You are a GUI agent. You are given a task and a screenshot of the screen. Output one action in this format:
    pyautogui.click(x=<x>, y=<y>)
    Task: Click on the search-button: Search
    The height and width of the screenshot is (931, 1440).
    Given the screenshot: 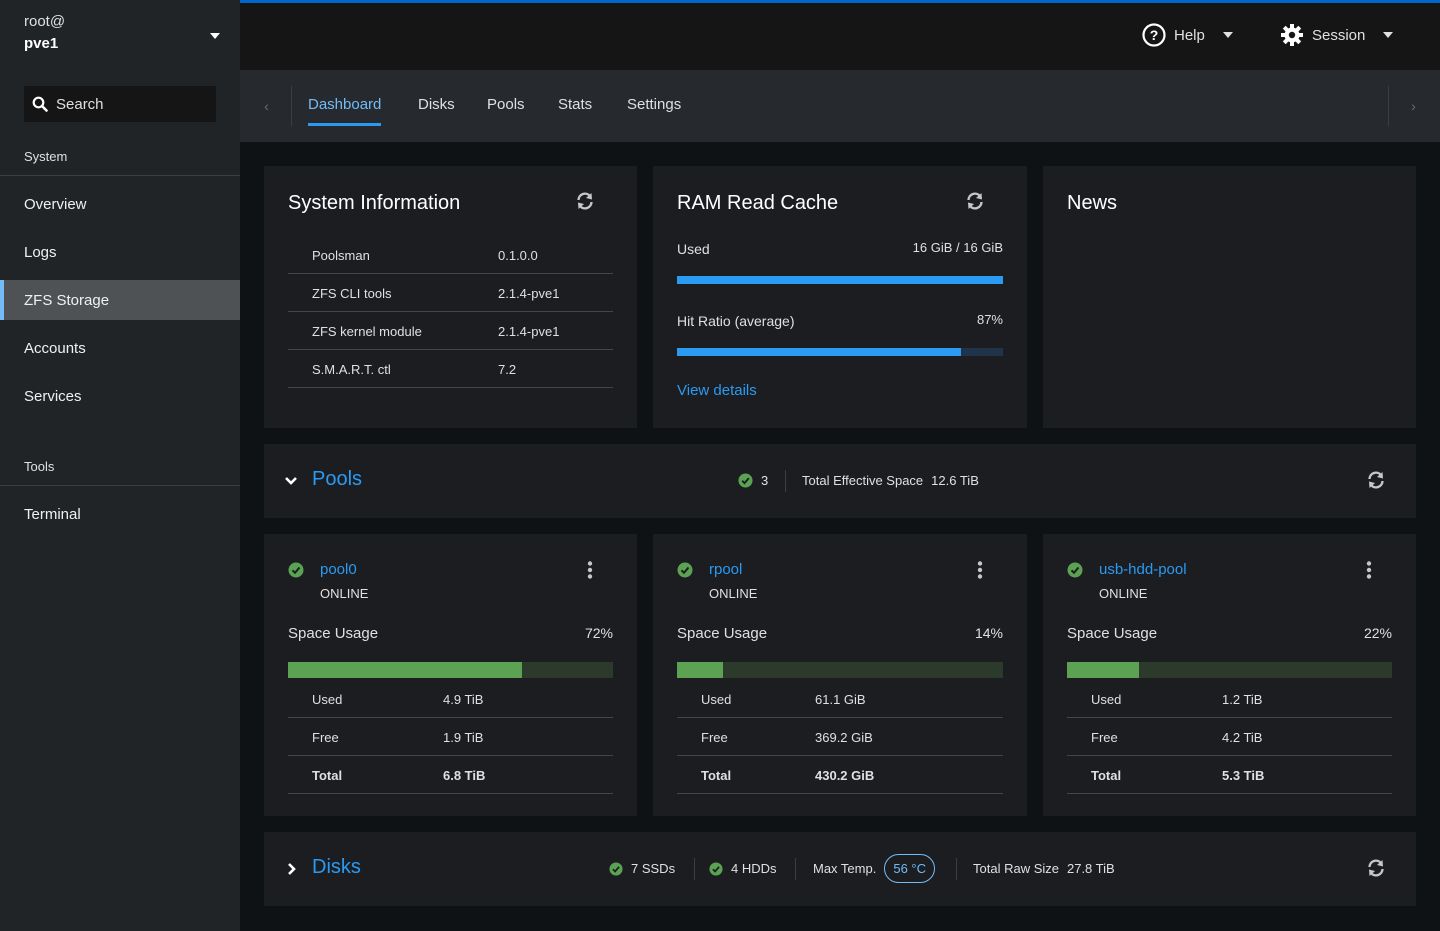 What is the action you would take?
    pyautogui.click(x=120, y=104)
    